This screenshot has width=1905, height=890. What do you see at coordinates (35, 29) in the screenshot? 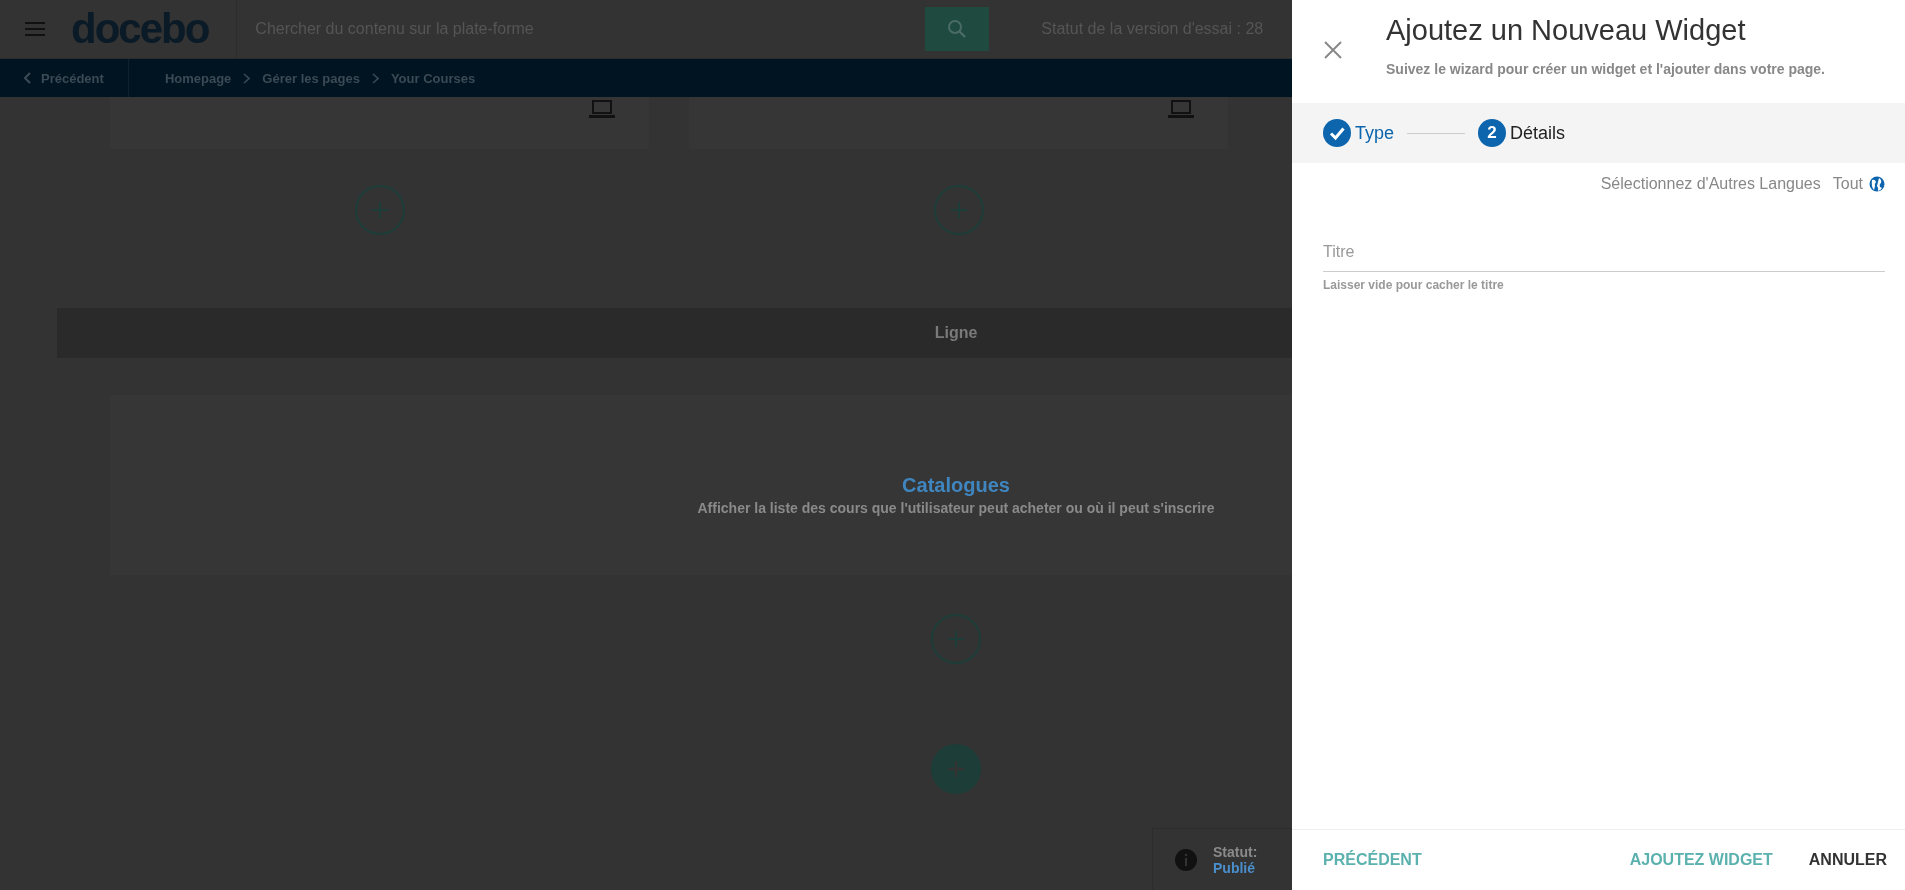
I see `menu-icon` at bounding box center [35, 29].